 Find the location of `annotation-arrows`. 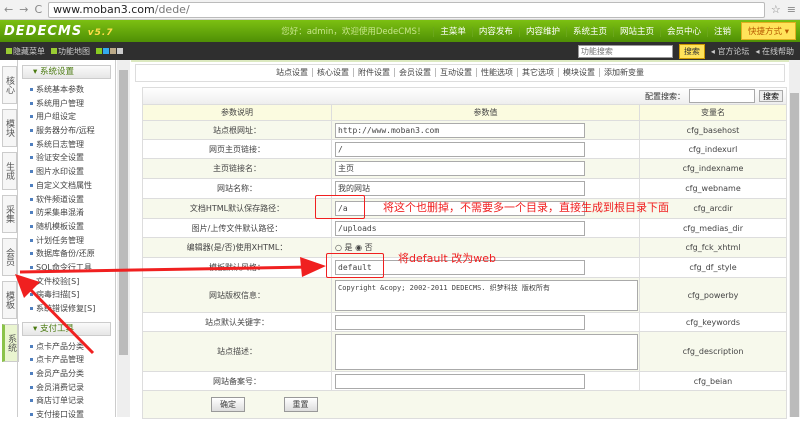

annotation-arrows is located at coordinates (170, 306).